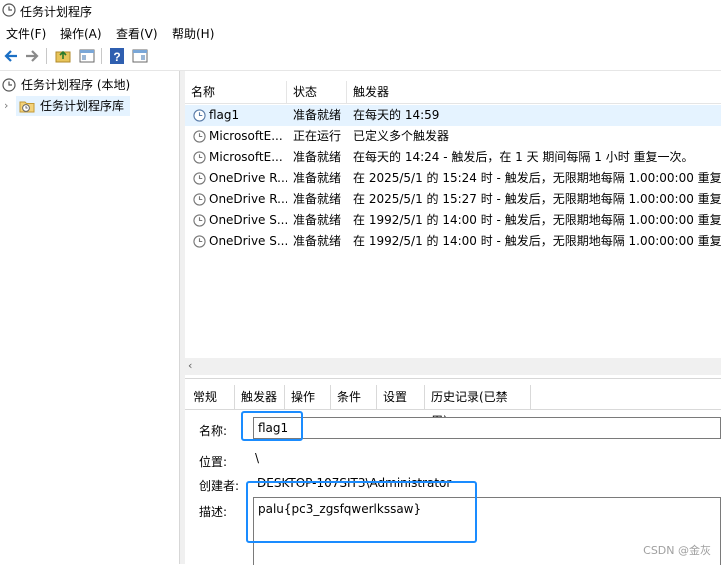 The width and height of the screenshot is (721, 565). Describe the element at coordinates (194, 366) in the screenshot. I see `chevron-left-icon: ‹` at that location.